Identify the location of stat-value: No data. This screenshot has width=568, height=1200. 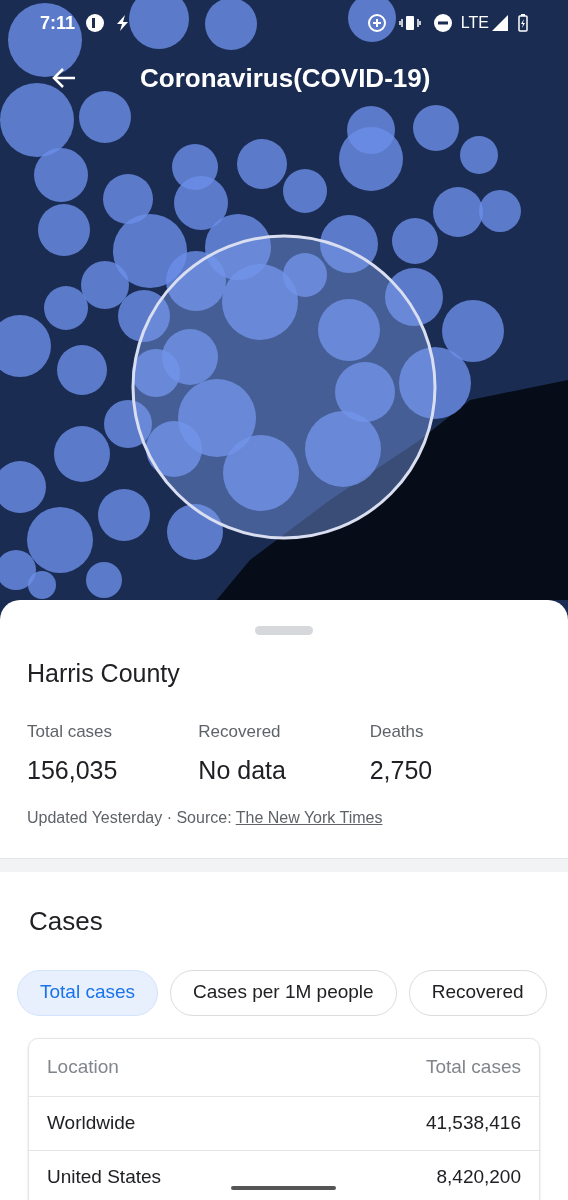
(242, 770).